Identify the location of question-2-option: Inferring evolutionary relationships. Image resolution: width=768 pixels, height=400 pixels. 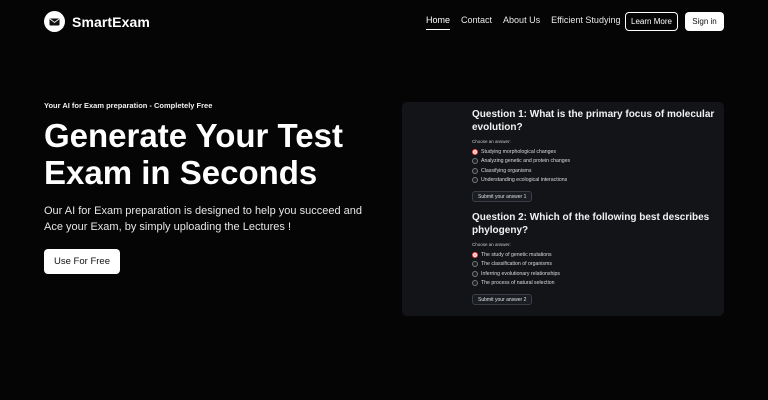
(594, 274).